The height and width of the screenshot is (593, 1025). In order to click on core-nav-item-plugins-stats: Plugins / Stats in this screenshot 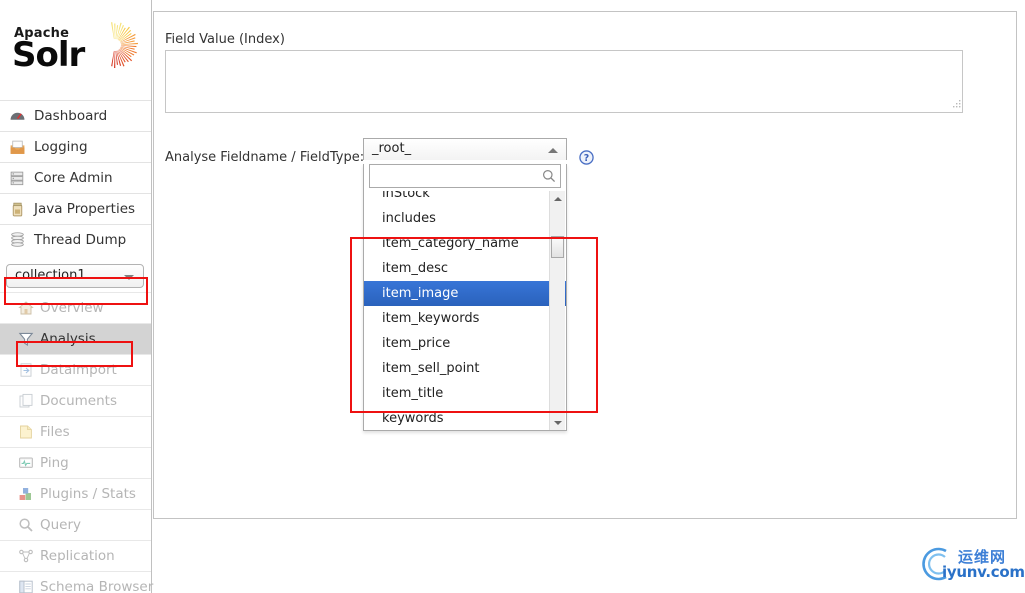, I will do `click(75, 493)`.